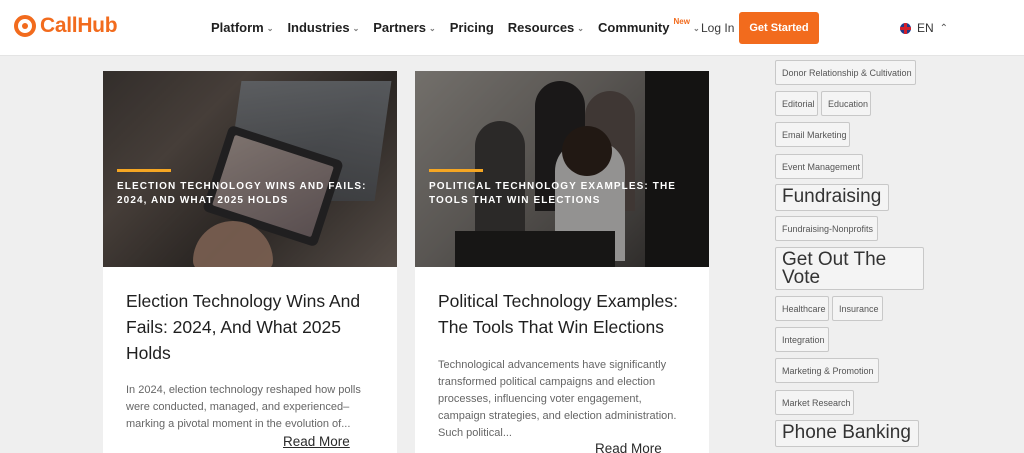  I want to click on tag-event-management: Event Management, so click(819, 166).